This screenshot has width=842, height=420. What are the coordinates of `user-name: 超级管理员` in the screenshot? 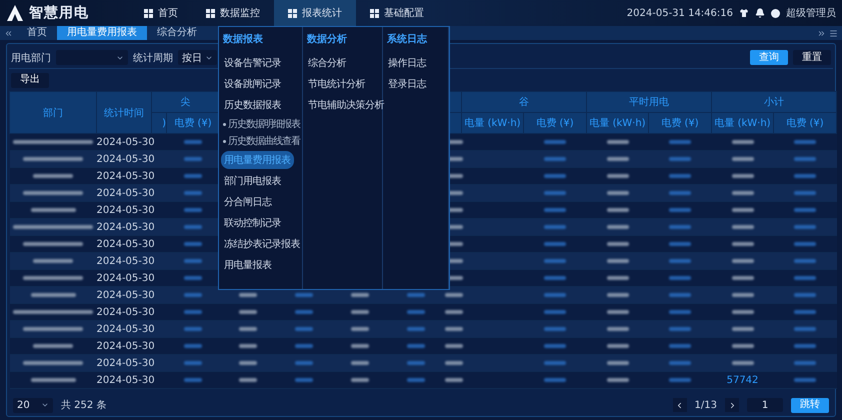 It's located at (811, 13).